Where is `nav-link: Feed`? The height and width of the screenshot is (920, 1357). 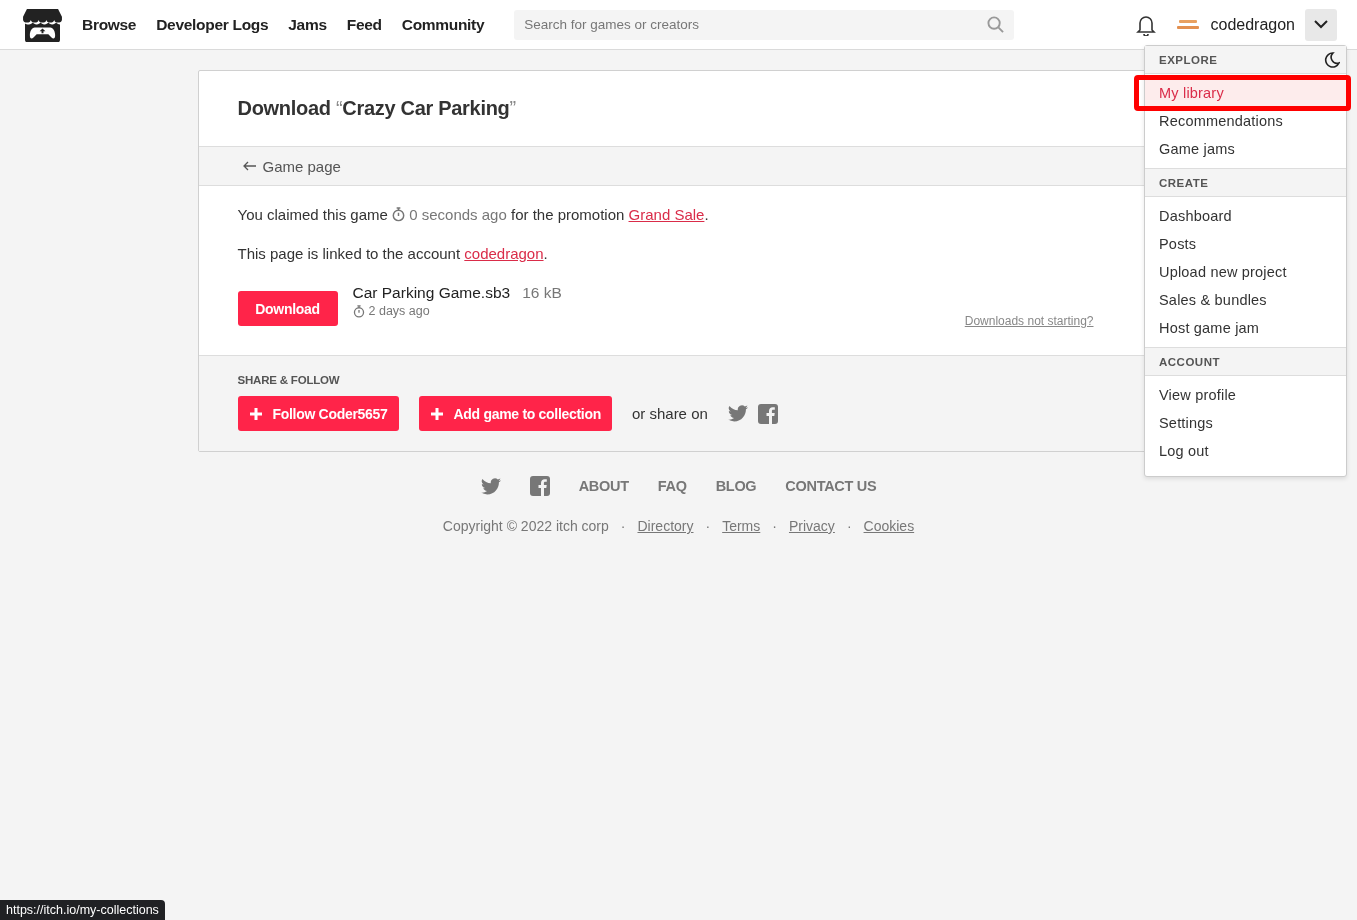
nav-link: Feed is located at coordinates (364, 24).